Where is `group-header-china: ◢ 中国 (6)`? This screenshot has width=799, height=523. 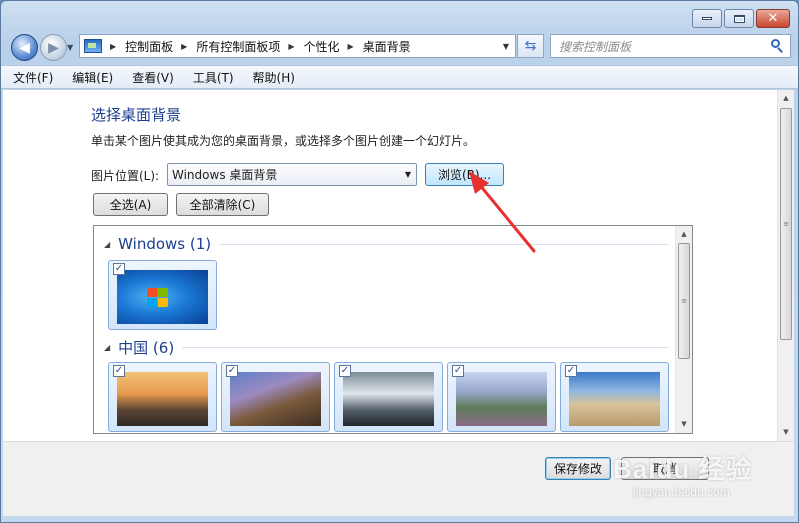 group-header-china: ◢ 中国 (6) is located at coordinates (386, 347).